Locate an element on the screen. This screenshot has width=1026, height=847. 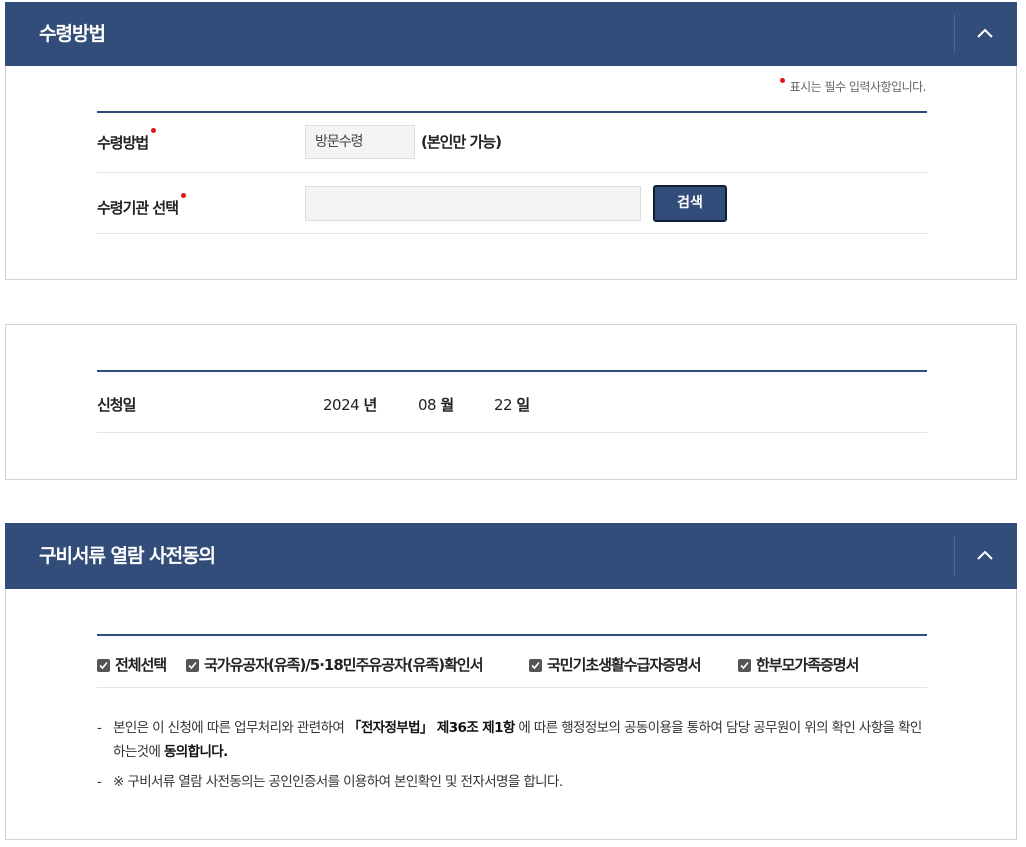
date-row: 신청일 2024 년 08 월 22 일 is located at coordinates (512, 402).